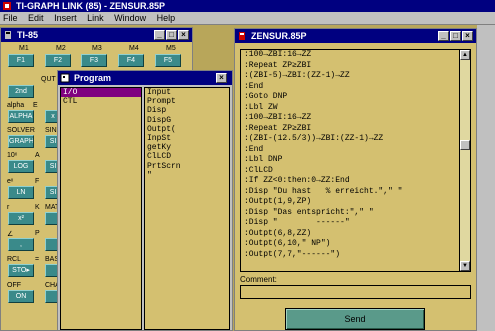 The image size is (495, 331). Describe the element at coordinates (187, 175) in the screenshot. I see `command-item: "` at that location.